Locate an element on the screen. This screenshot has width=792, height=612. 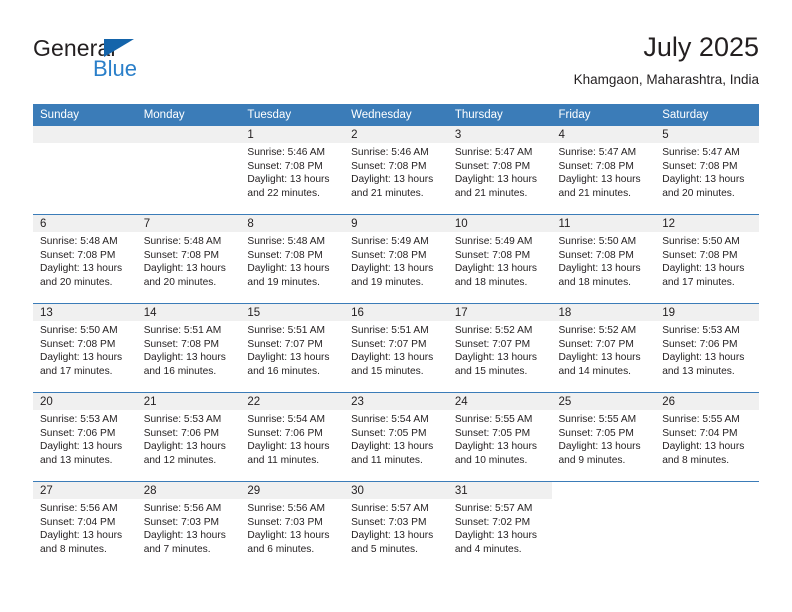
day-number: 23 is located at coordinates (396, 401).